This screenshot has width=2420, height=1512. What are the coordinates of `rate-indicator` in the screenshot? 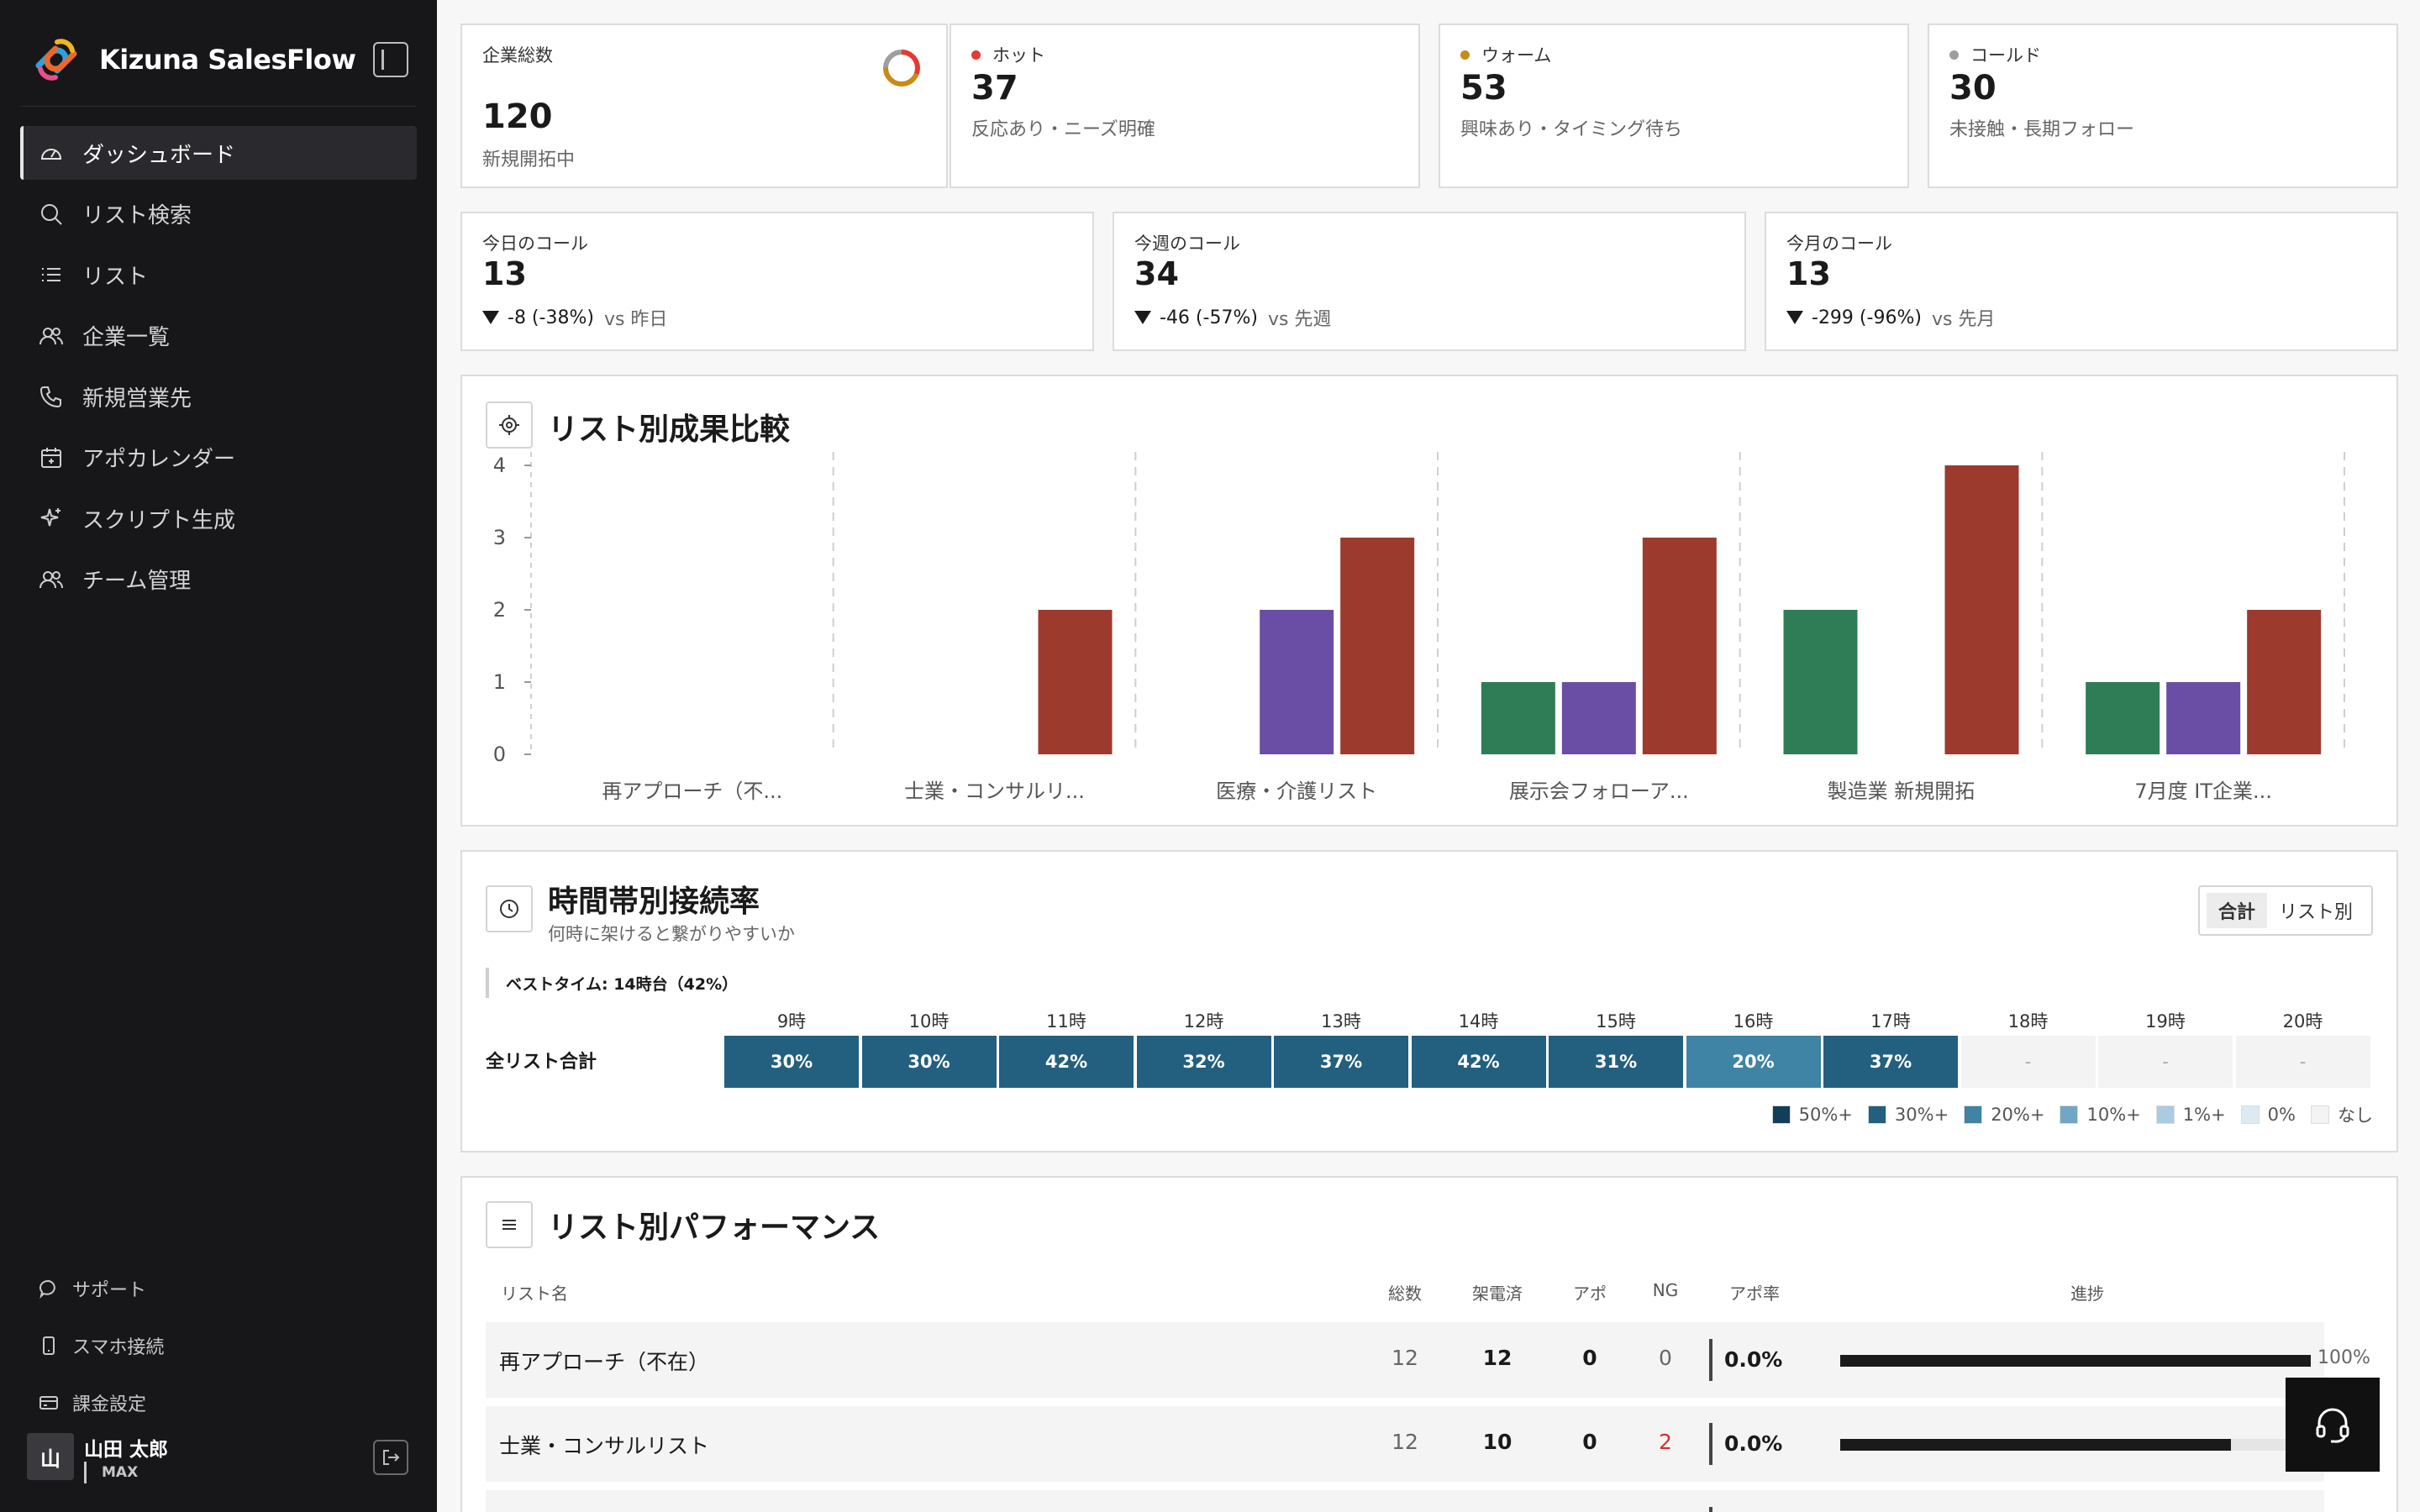 It's located at (1710, 1360).